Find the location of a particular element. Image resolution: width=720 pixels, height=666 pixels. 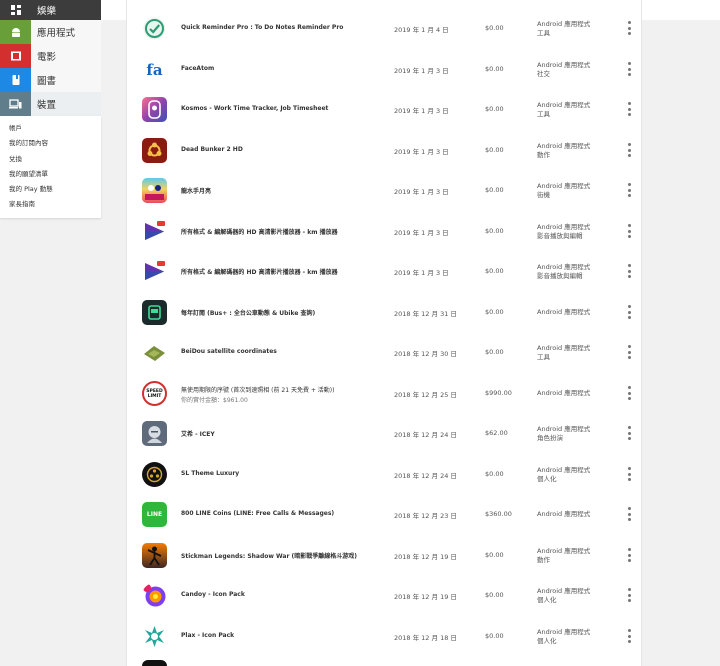

app-title: Dead Bunker 2 HD is located at coordinates (281, 149).